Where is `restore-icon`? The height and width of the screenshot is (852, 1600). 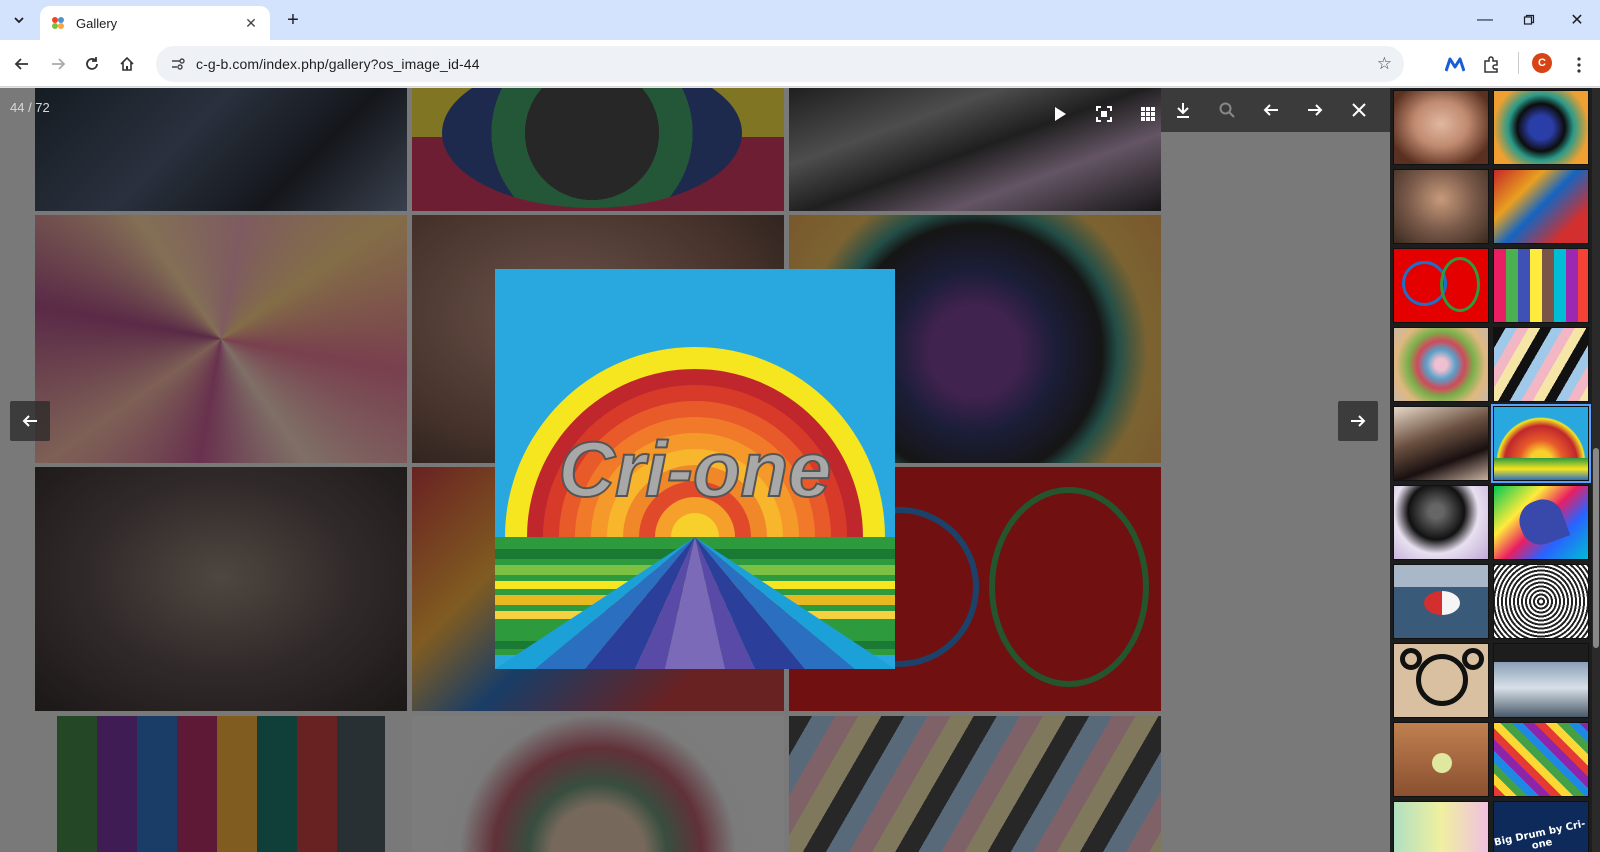 restore-icon is located at coordinates (1529, 19).